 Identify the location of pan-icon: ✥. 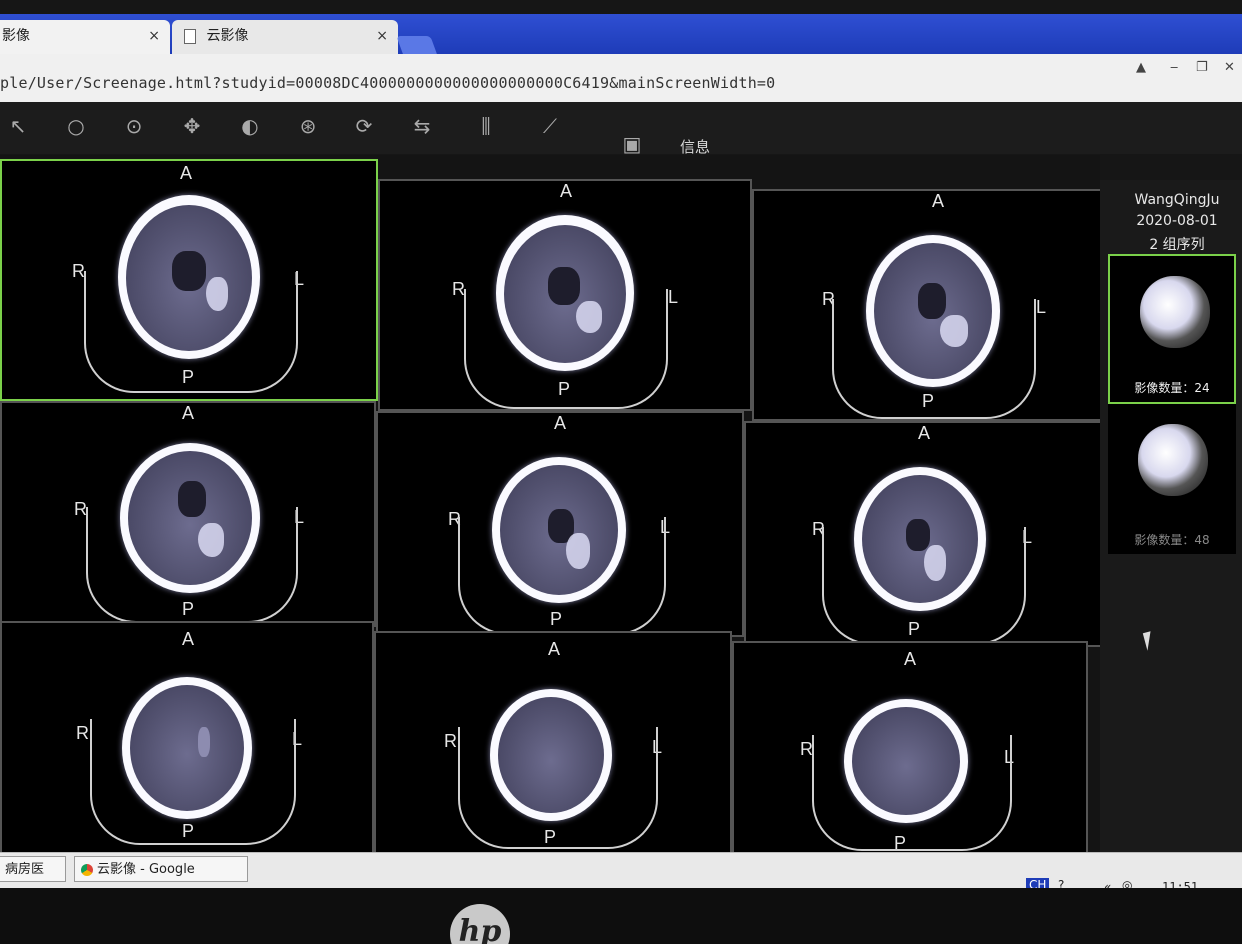
(192, 126).